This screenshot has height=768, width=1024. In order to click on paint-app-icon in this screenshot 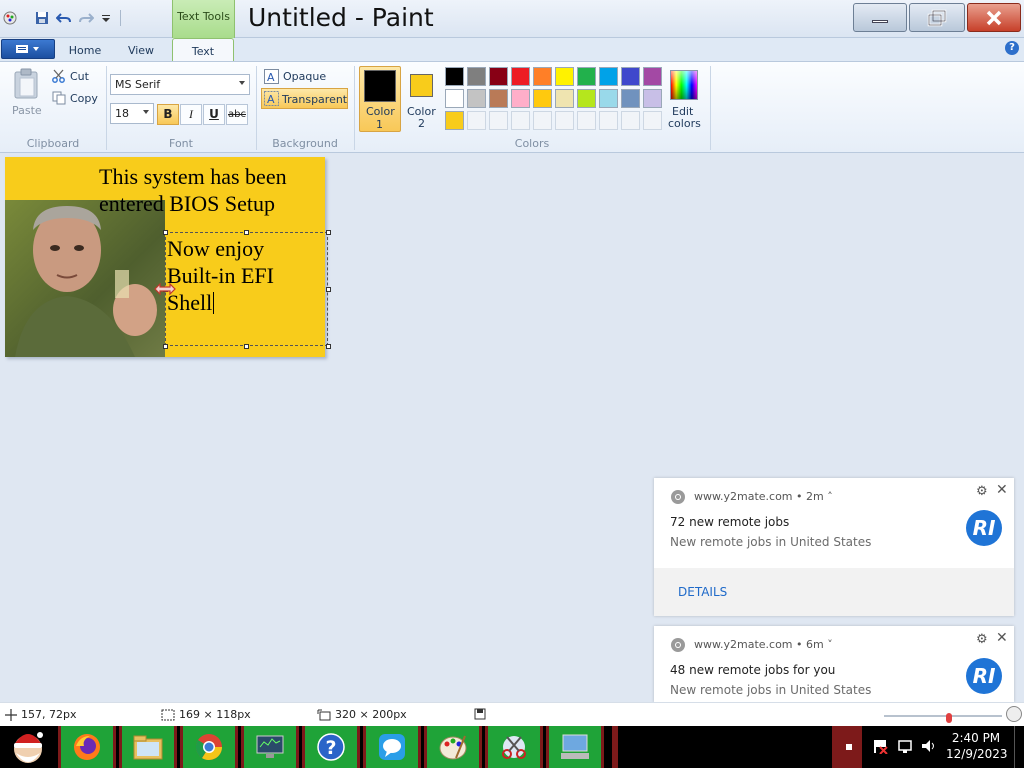, I will do `click(10, 18)`.